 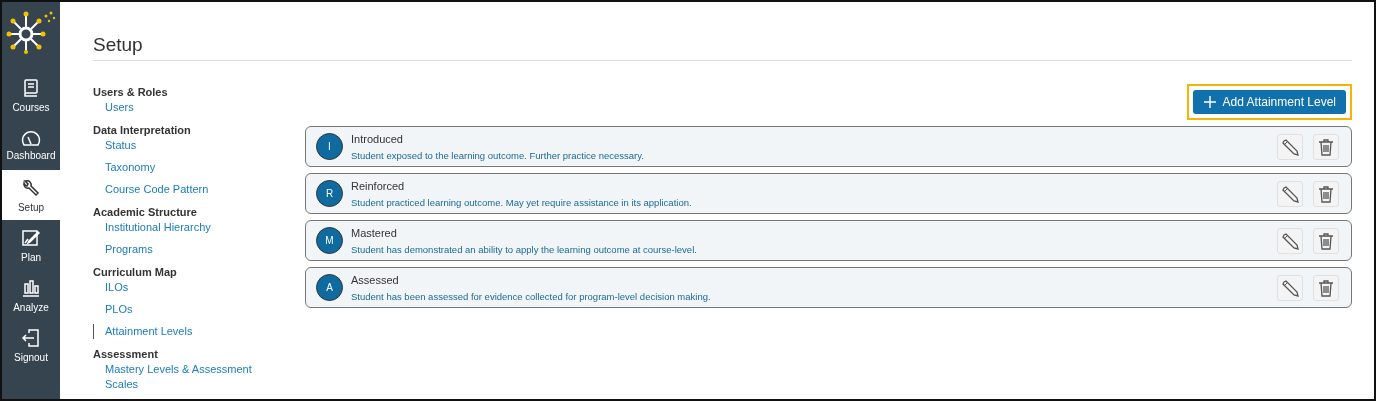 I want to click on sidebar-item: Signout, so click(x=31, y=345).